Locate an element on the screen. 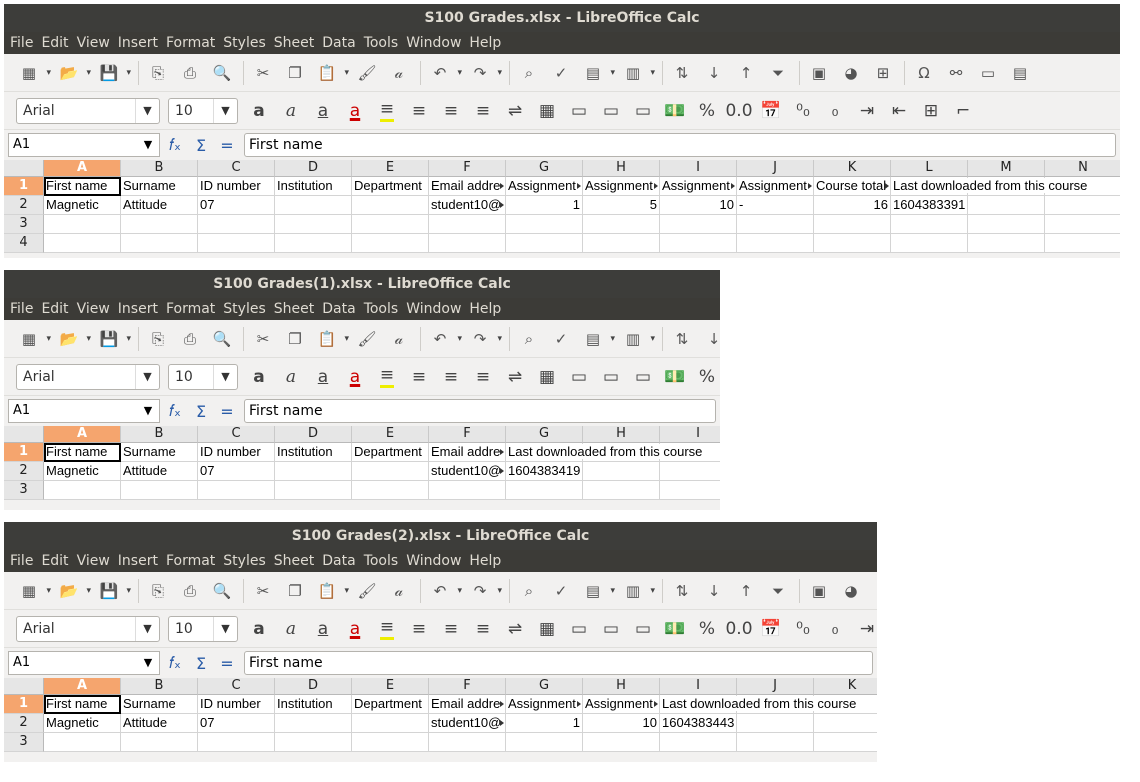  column-header-b: B is located at coordinates (159, 686).